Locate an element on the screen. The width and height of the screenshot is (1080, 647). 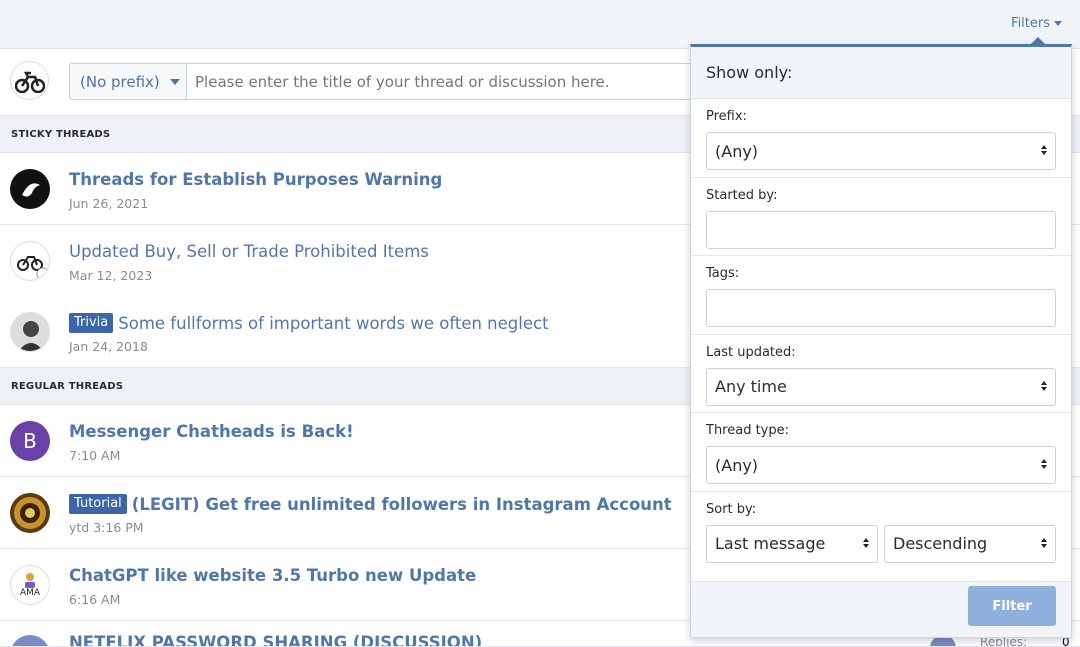
started-by-filter-group: Started by: is located at coordinates (881, 217).